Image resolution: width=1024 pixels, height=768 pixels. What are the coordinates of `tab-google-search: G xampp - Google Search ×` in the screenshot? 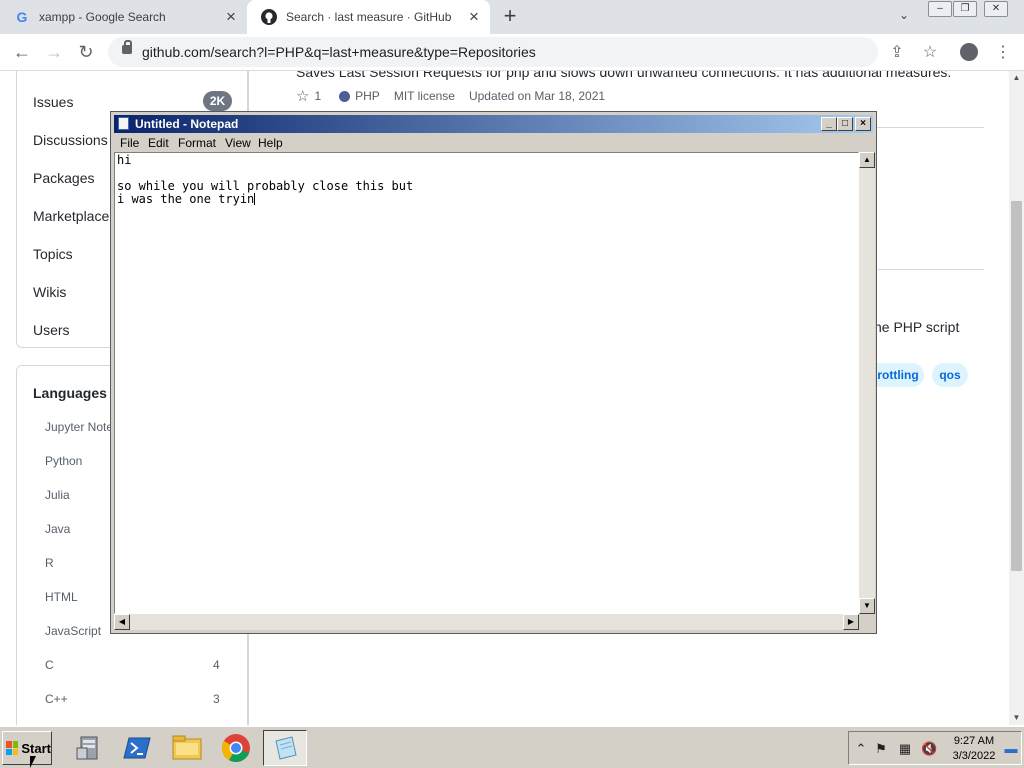 It's located at (123, 17).